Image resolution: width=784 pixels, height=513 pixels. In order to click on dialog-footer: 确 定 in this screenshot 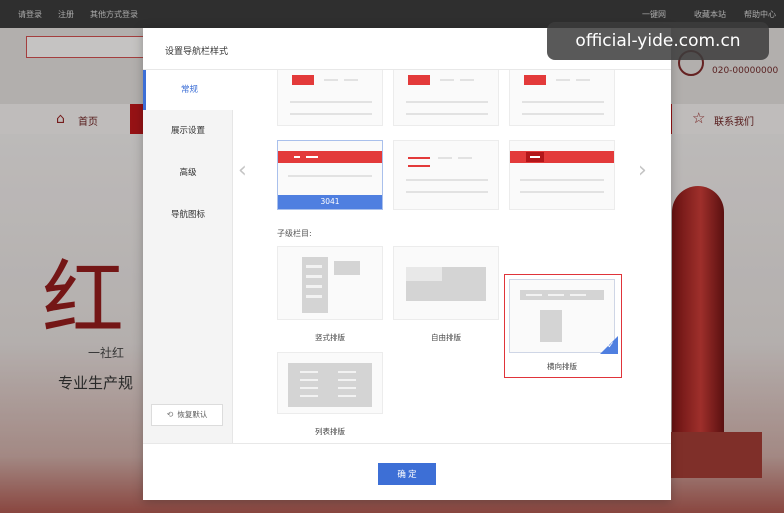, I will do `click(407, 471)`.